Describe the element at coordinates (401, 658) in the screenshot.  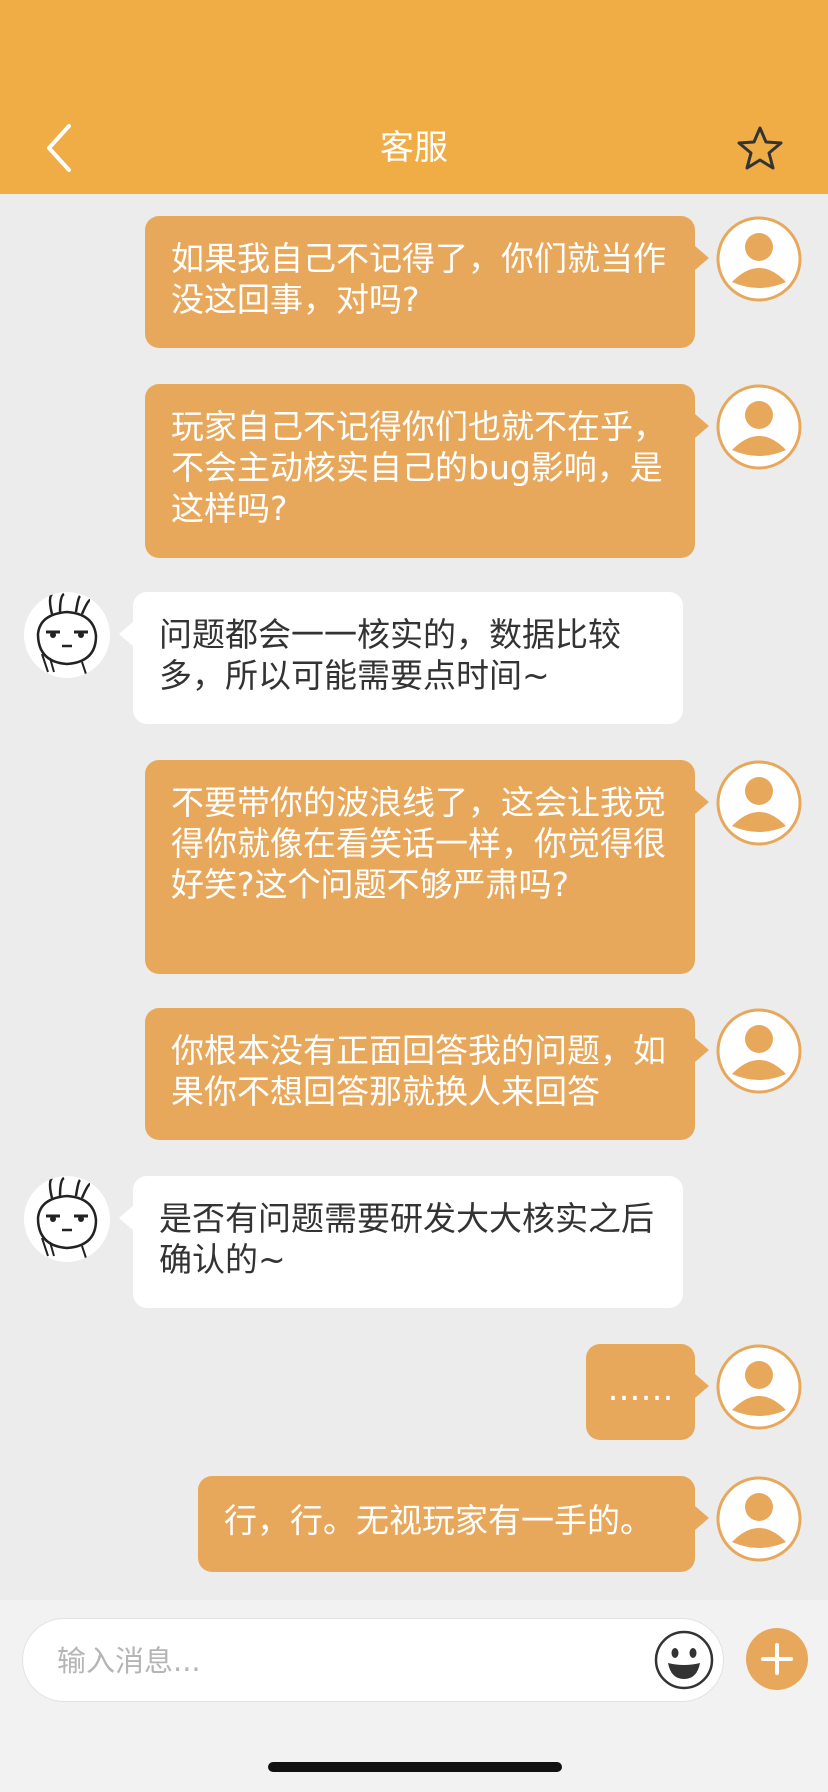
I see `agent-message-bubble: 问题都会一一核实的，数据比较多，所以可能需要点时间~` at that location.